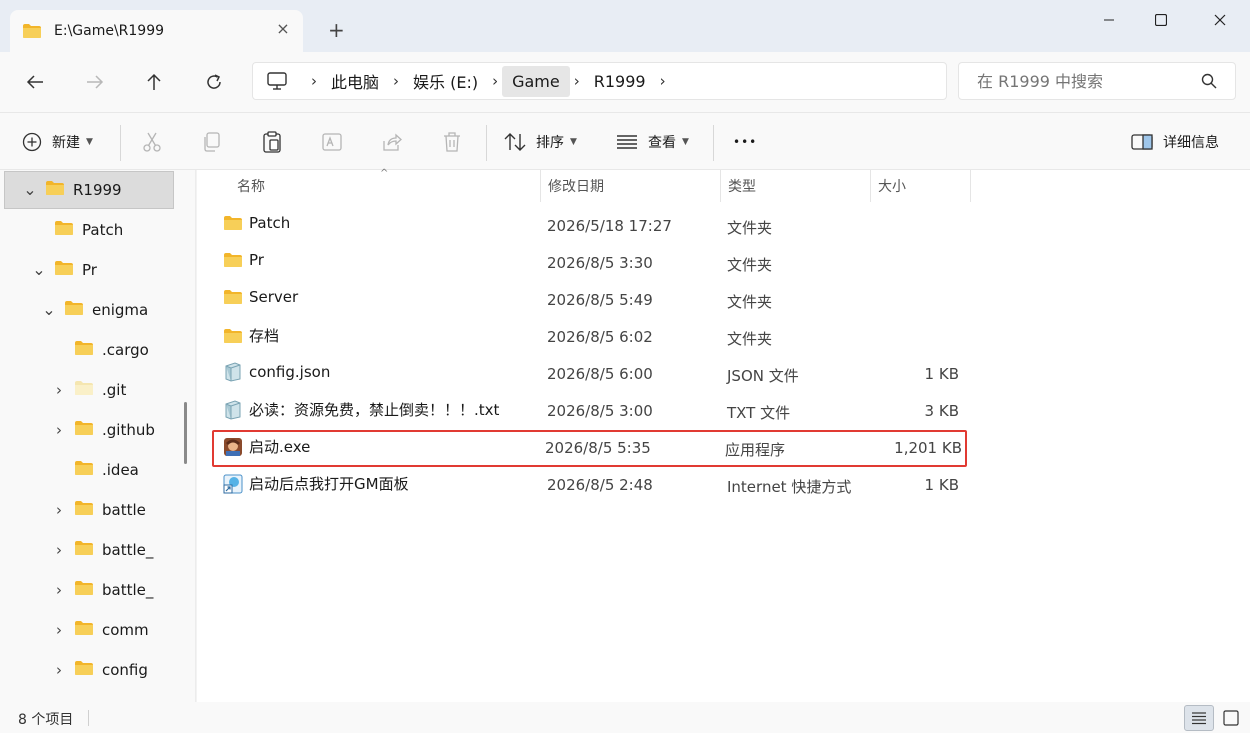 The width and height of the screenshot is (1250, 733). Describe the element at coordinates (251, 186) in the screenshot. I see `column-header-name: 名称` at that location.